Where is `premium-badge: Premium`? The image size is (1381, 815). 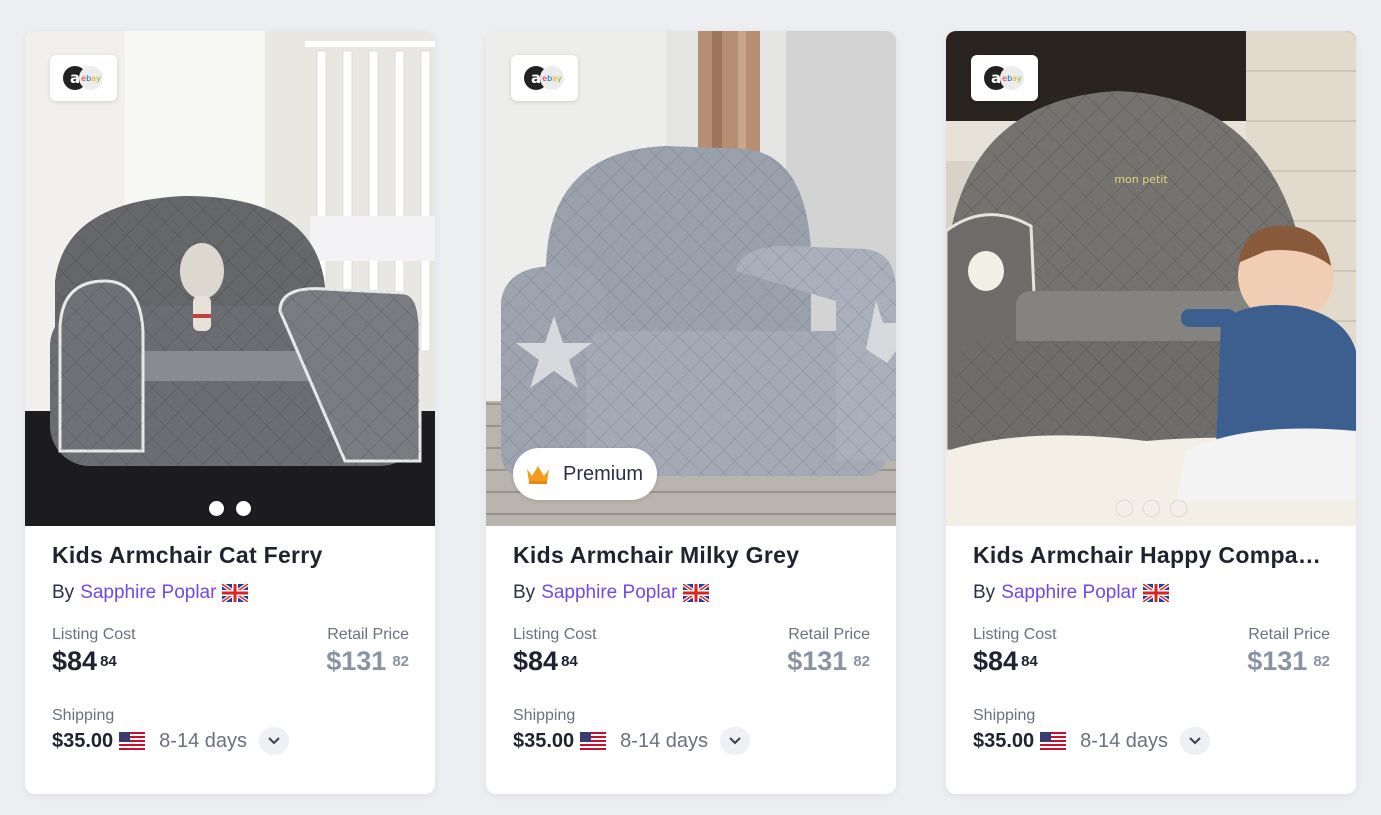 premium-badge: Premium is located at coordinates (585, 474).